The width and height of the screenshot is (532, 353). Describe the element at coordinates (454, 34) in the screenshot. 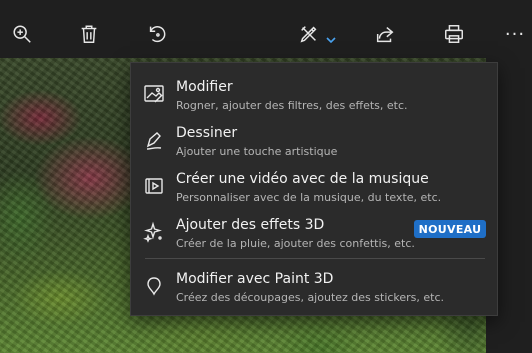

I see `print-icon` at that location.